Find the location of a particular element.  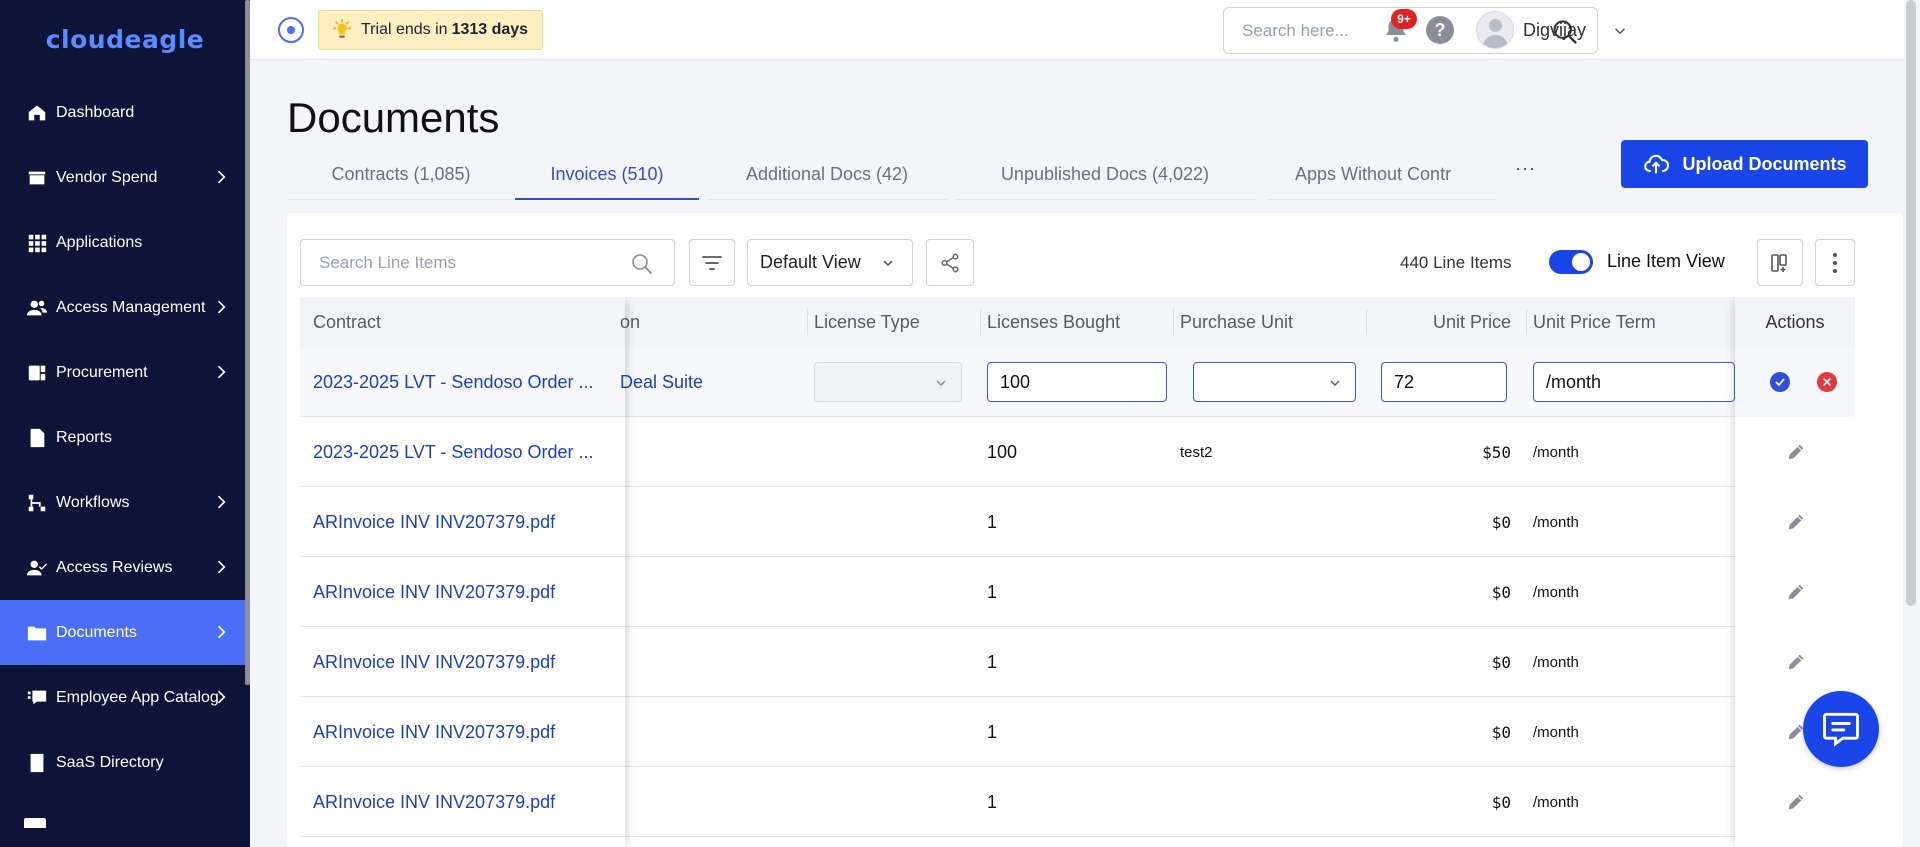

sidebar-item-label: SaaS Directory is located at coordinates (110, 762).